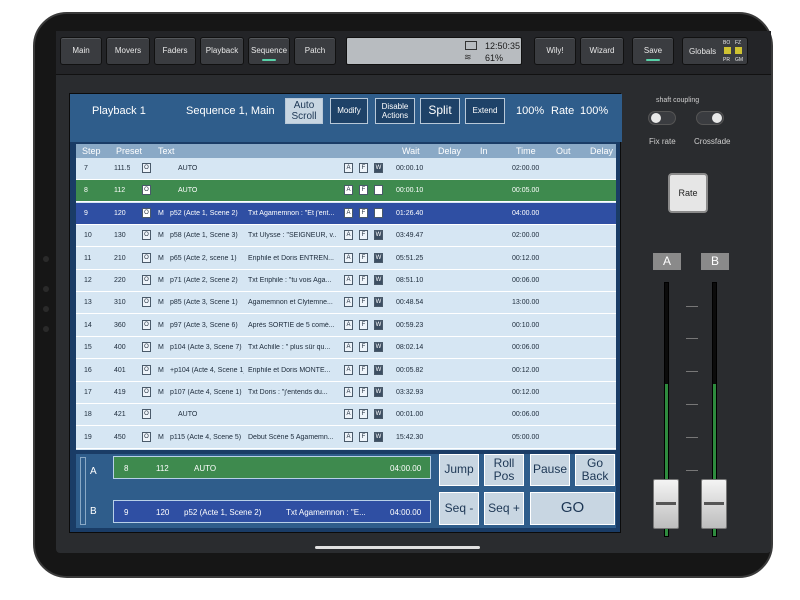 This screenshot has height=600, width=800. Describe the element at coordinates (666, 504) in the screenshot. I see `fader-a-handle` at that location.